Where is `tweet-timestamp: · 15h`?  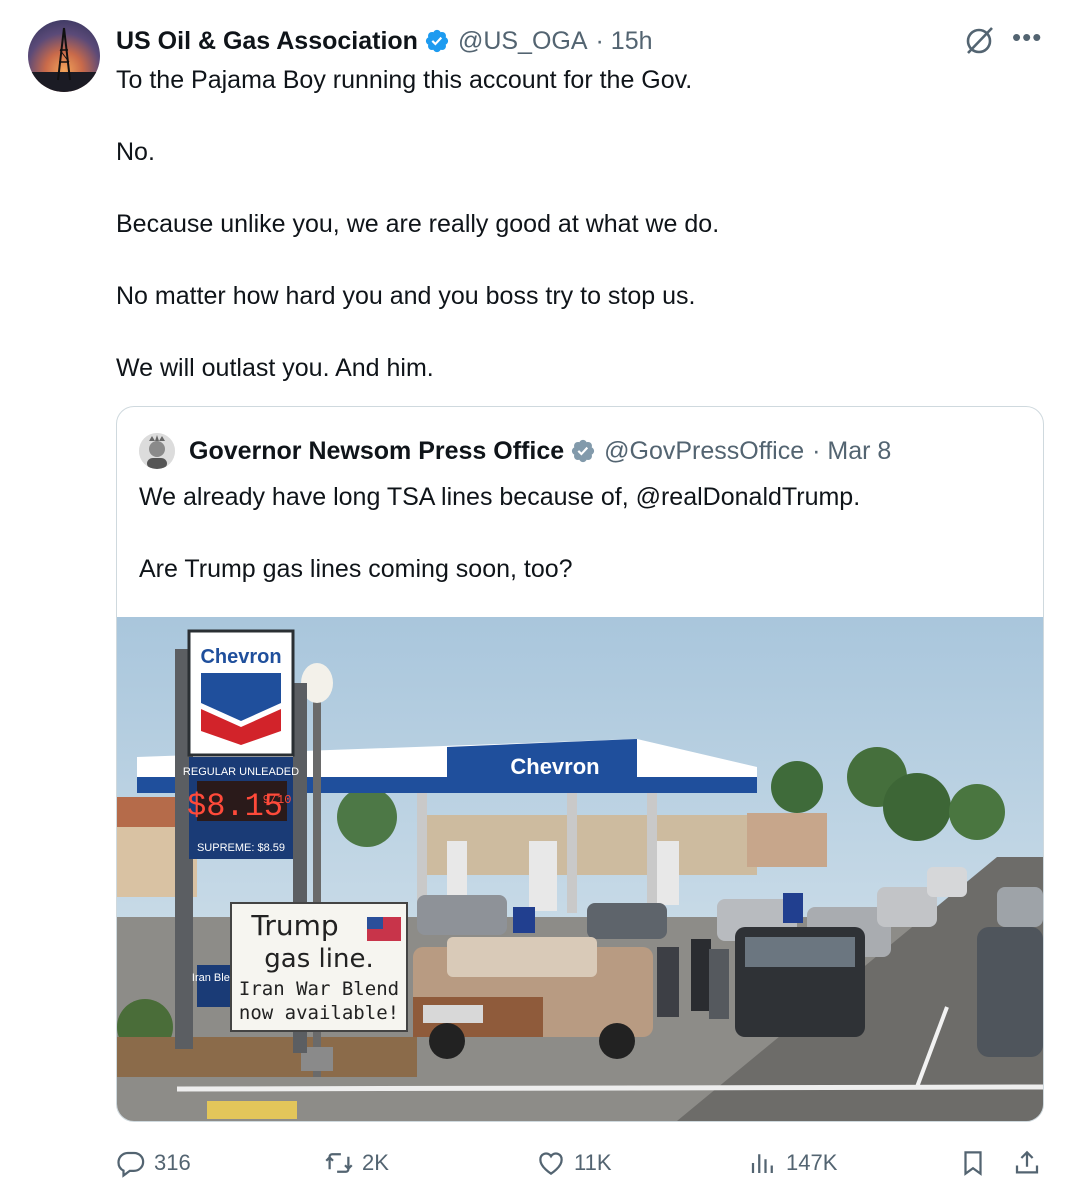
tweet-timestamp: · 15h is located at coordinates (624, 41).